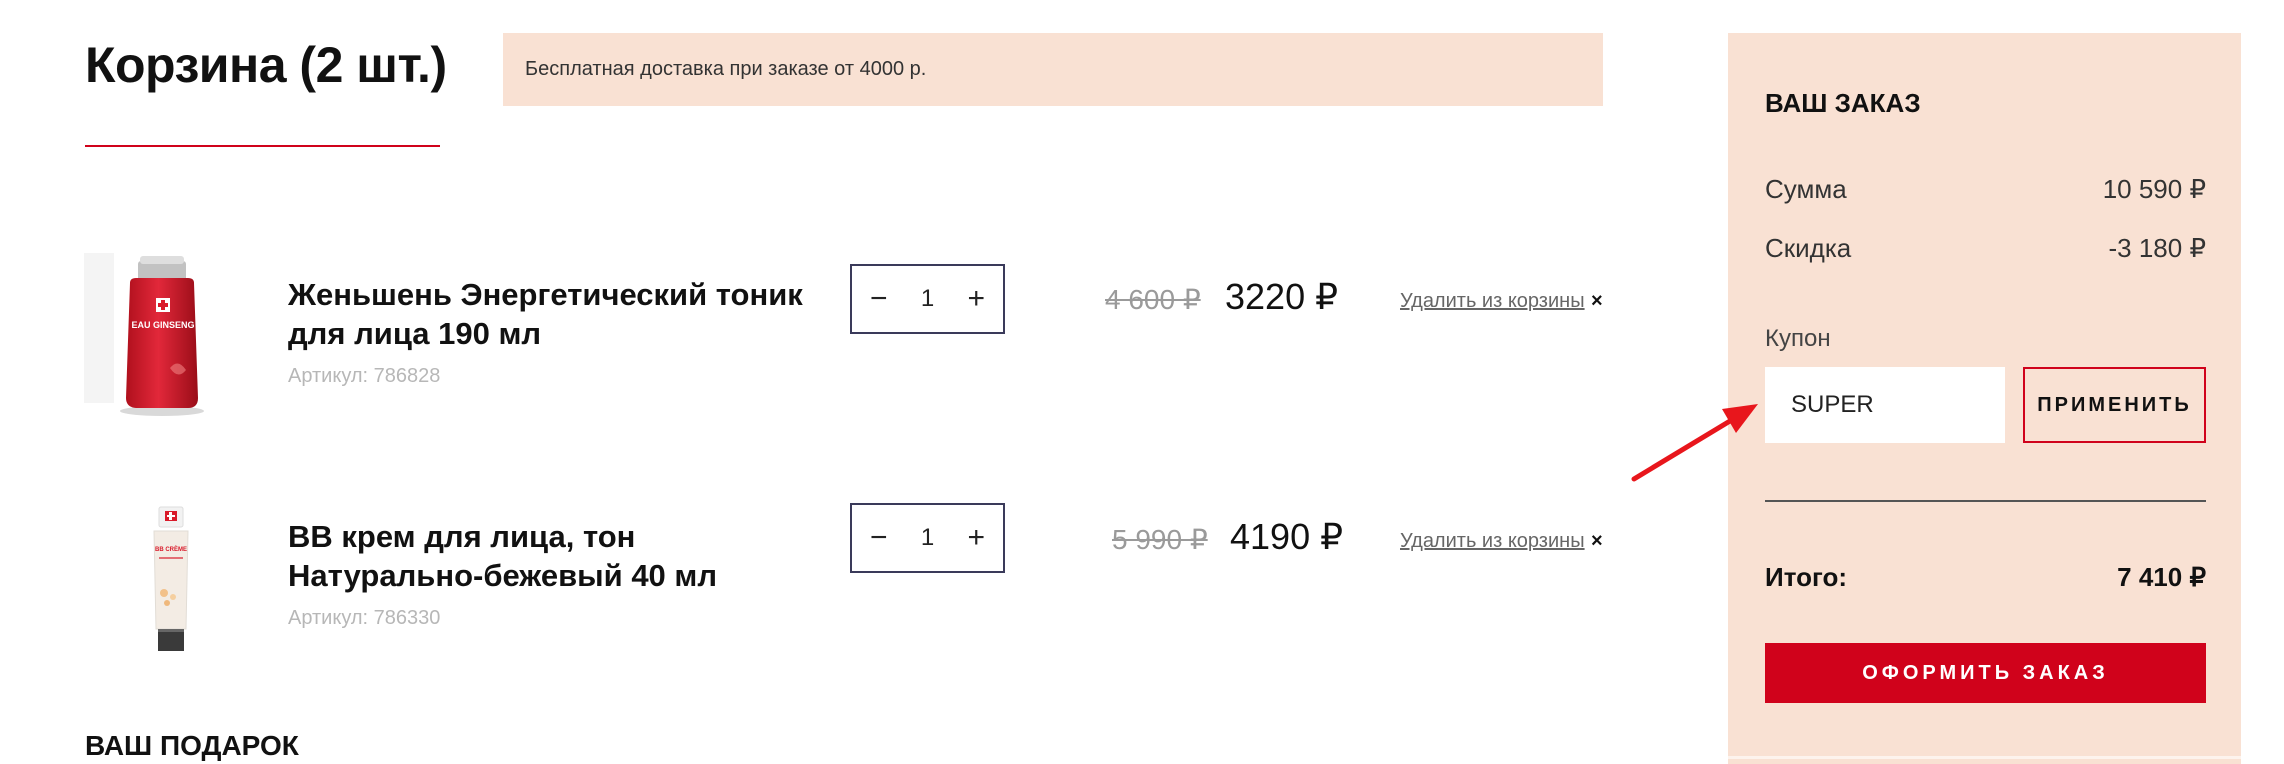  Describe the element at coordinates (1985, 501) in the screenshot. I see `summary-divider` at that location.